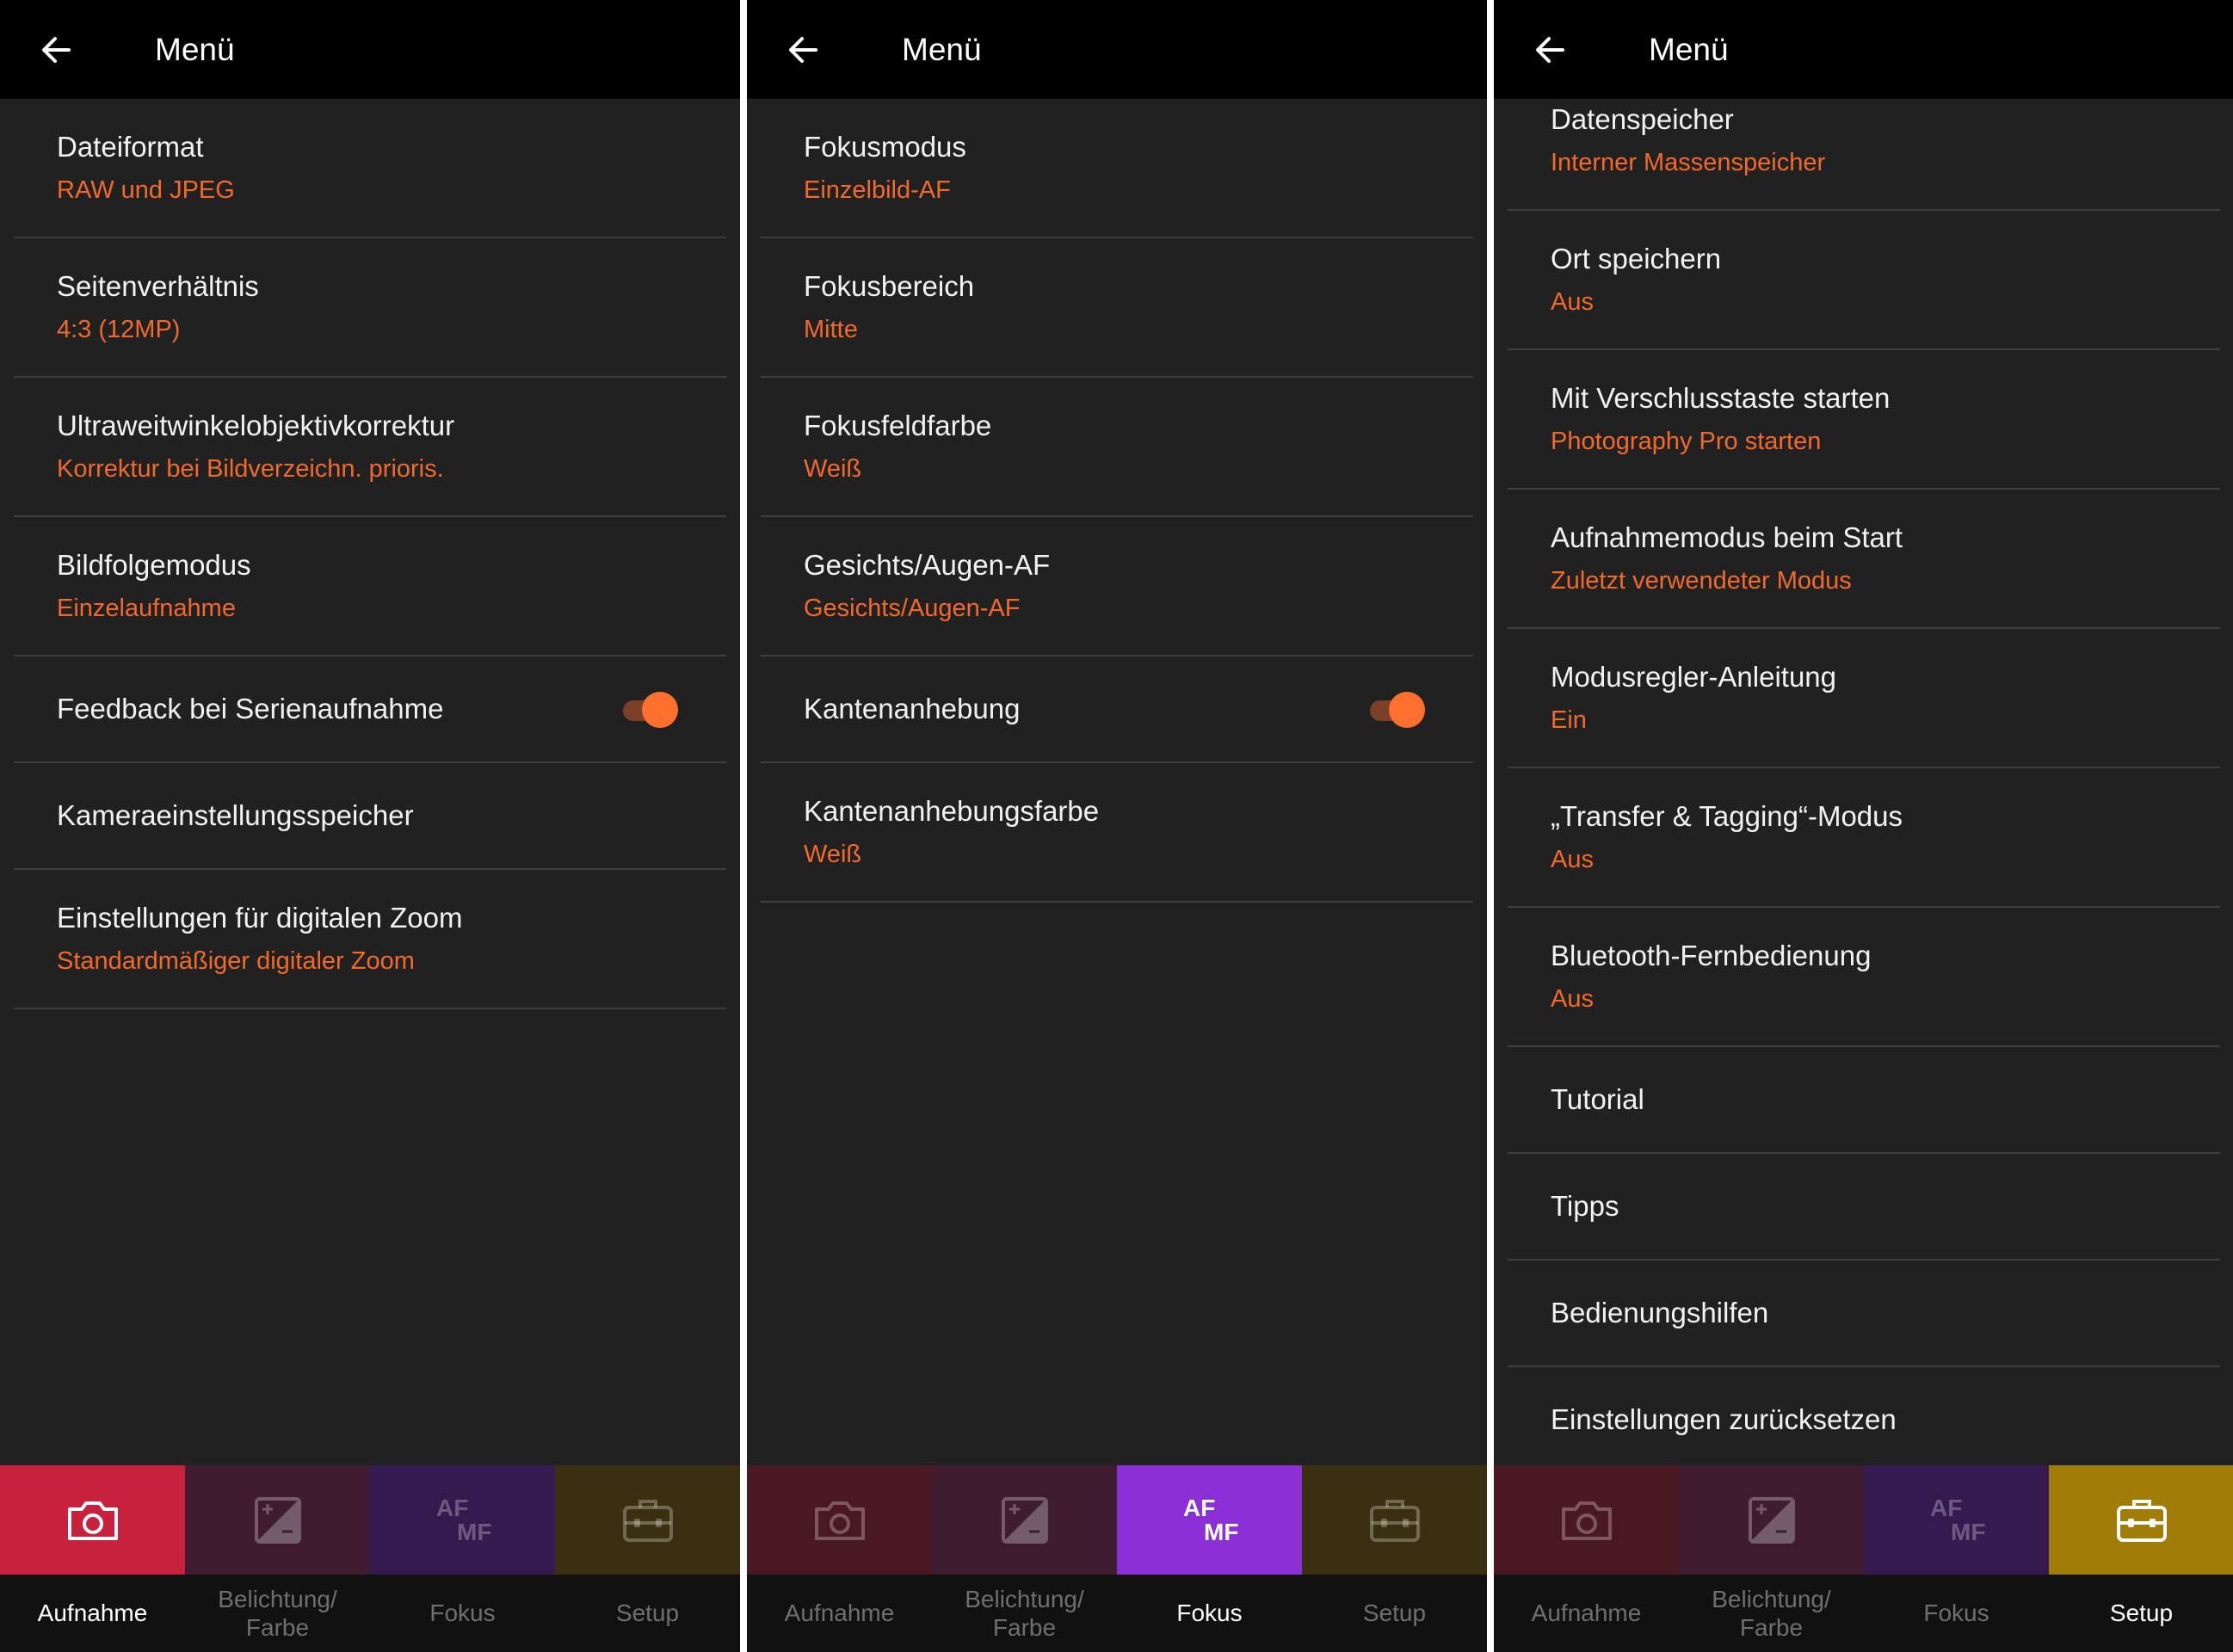 The image size is (2233, 1652). Describe the element at coordinates (1864, 977) in the screenshot. I see `menu-item-bluetooth-fernbedienung: Bluetooth-Fernbedienung Aus` at that location.